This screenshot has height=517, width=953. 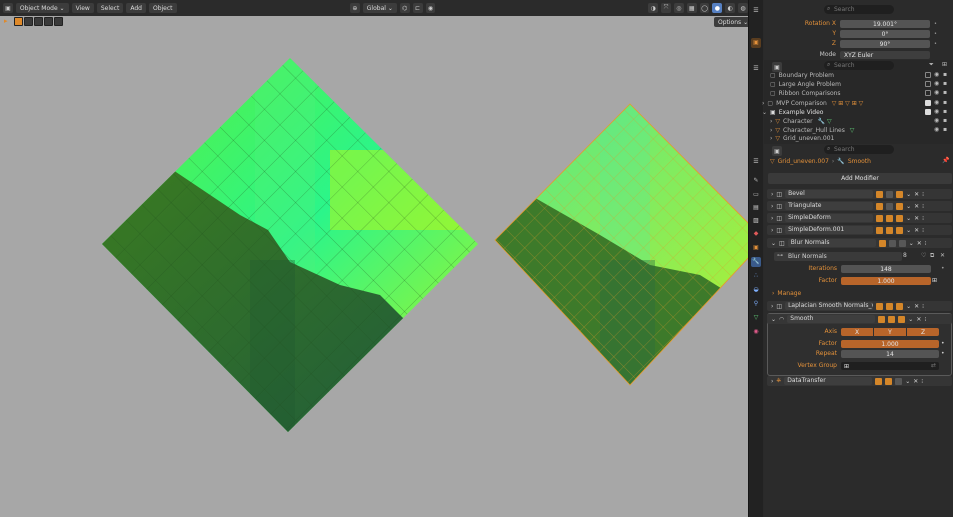 What do you see at coordinates (931, 65) in the screenshot?
I see `filter-icon: ⏷` at bounding box center [931, 65].